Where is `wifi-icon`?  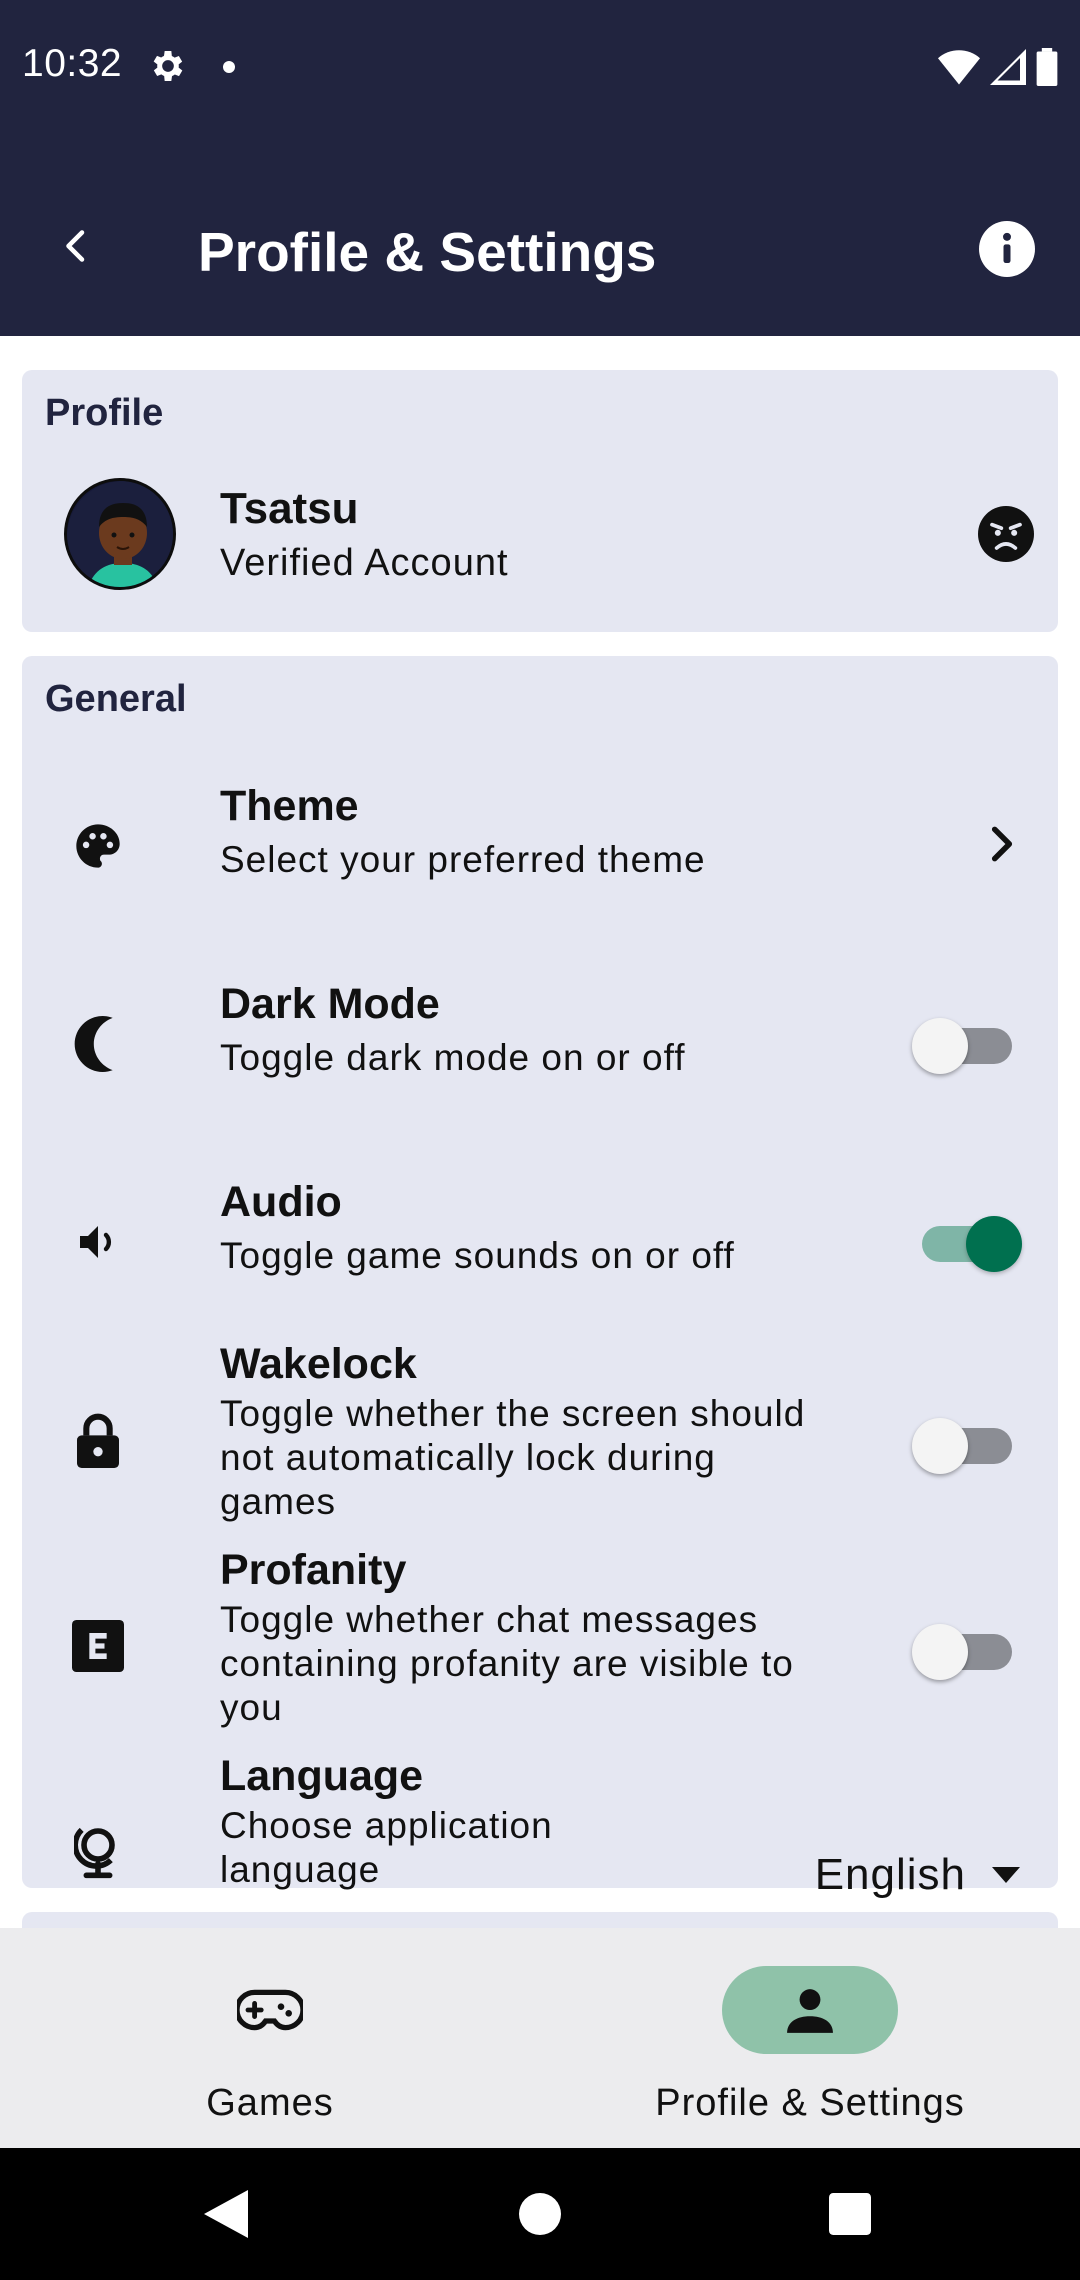 wifi-icon is located at coordinates (959, 67).